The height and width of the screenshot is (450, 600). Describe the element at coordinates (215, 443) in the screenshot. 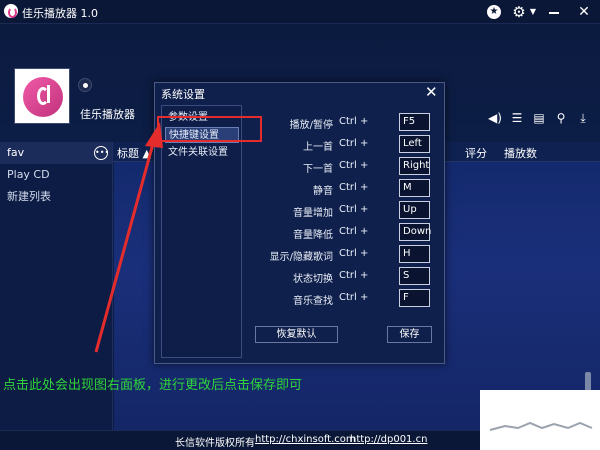

I see `copyright-text: 长信软件版权所有` at that location.